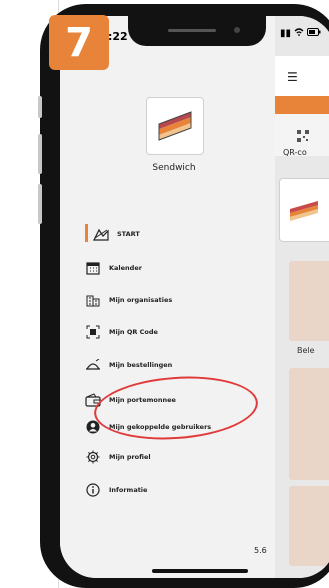 This screenshot has width=329, height=588. What do you see at coordinates (101, 234) in the screenshot?
I see `building-icon` at bounding box center [101, 234].